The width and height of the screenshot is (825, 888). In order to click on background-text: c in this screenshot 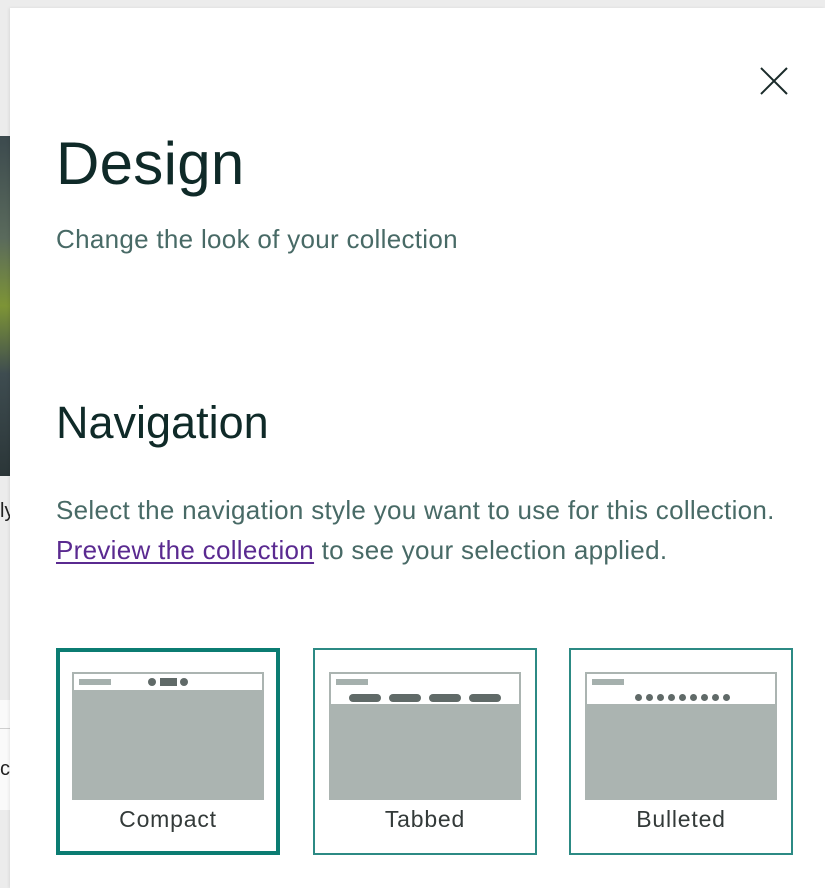, I will do `click(5, 769)`.